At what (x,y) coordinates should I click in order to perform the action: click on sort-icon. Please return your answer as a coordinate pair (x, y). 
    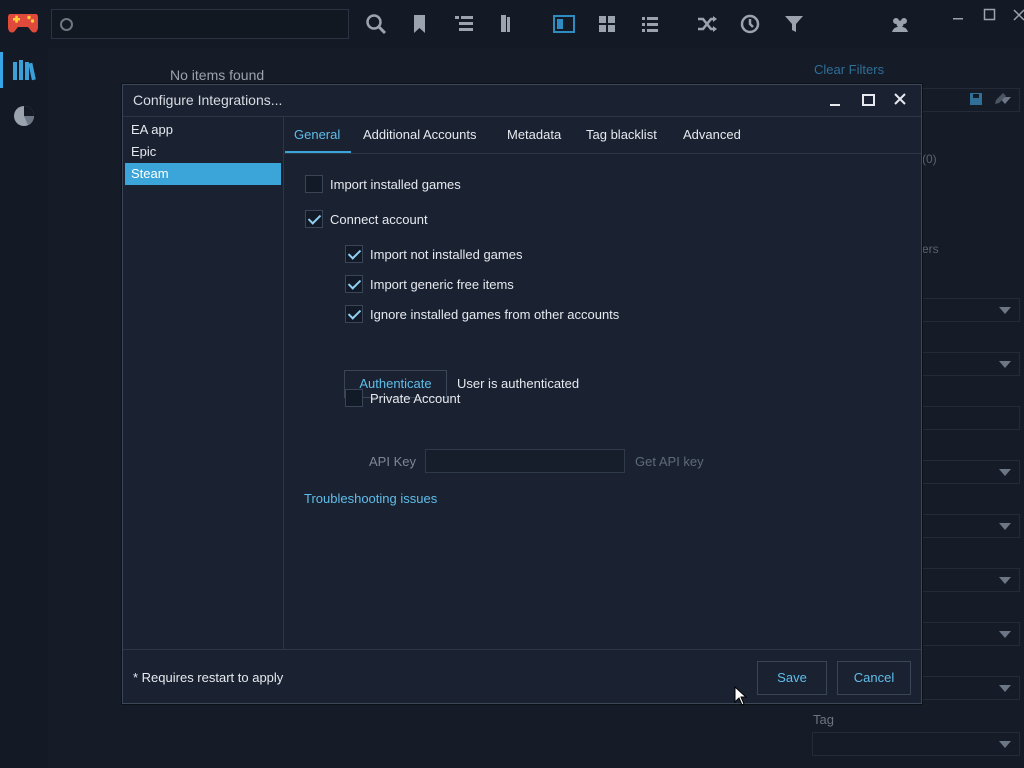
    Looking at the image, I should click on (506, 24).